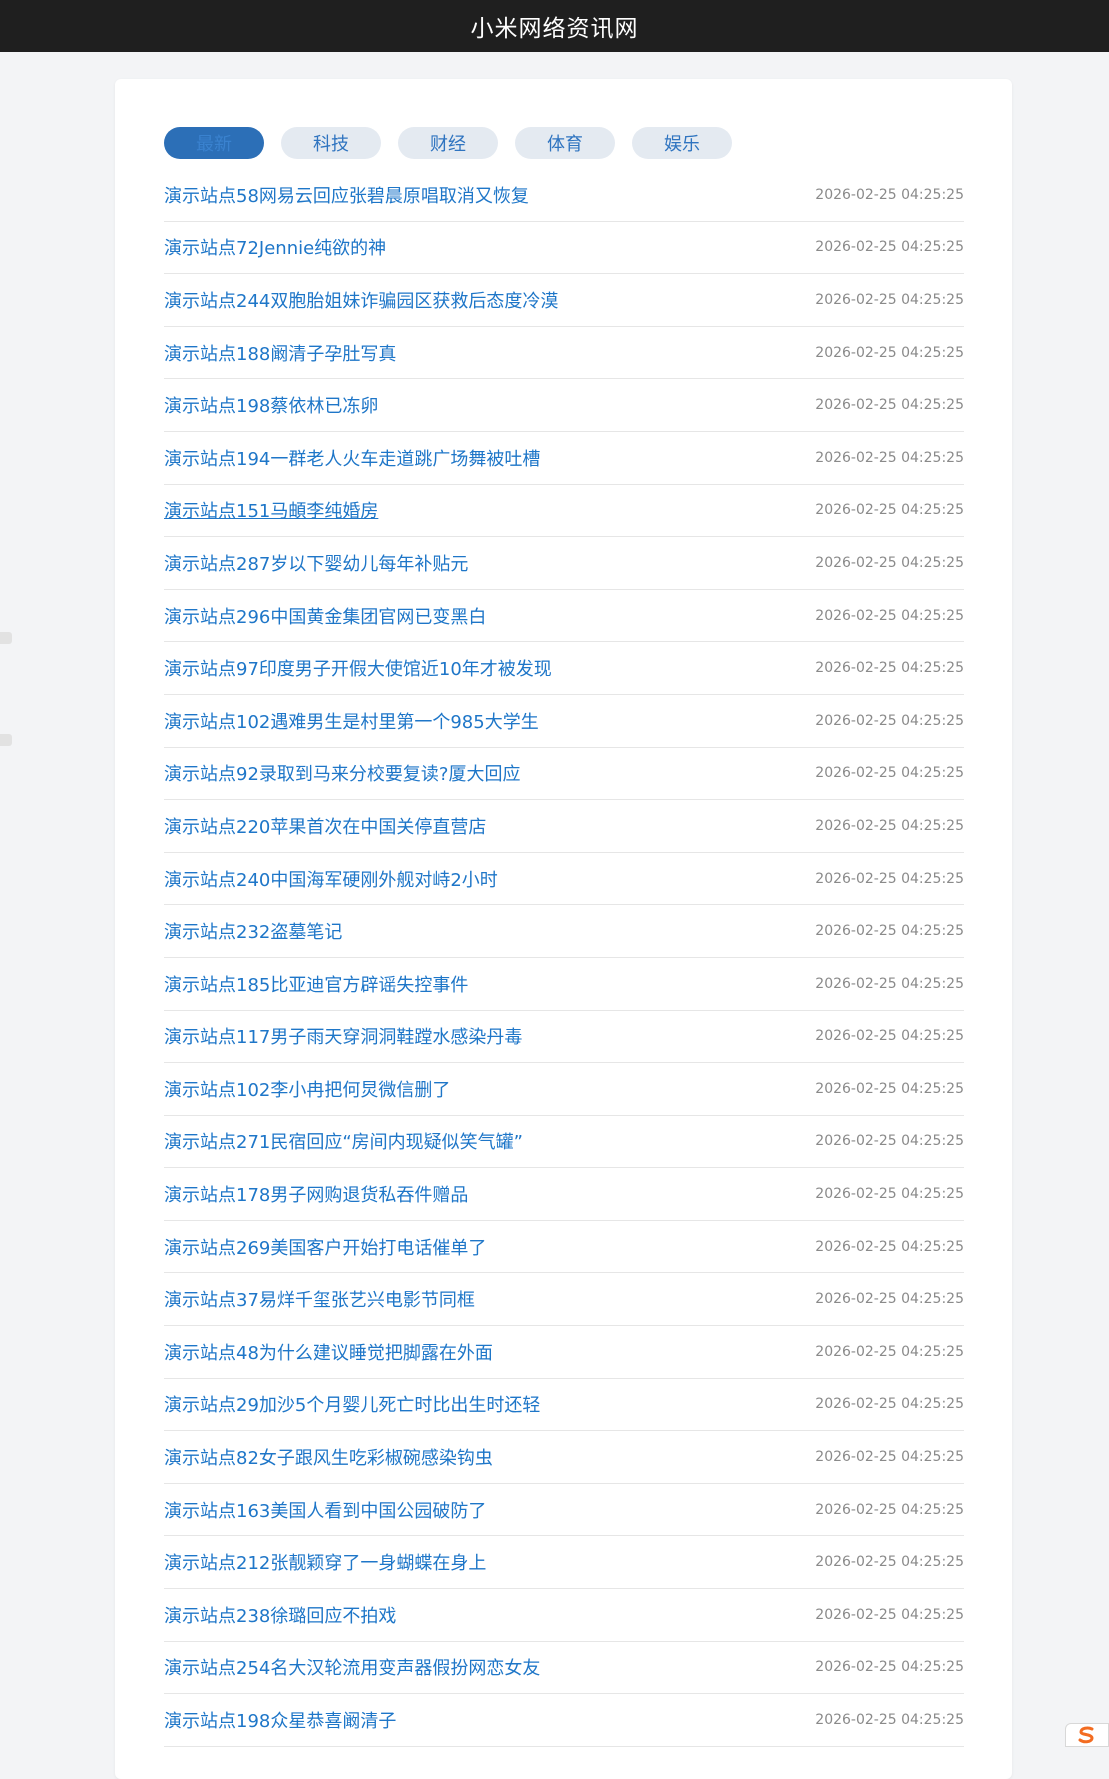 This screenshot has height=1779, width=1109. What do you see at coordinates (351, 721) in the screenshot?
I see `article-title-link: 演示站点102遇难男生是村里第一个985大学生` at bounding box center [351, 721].